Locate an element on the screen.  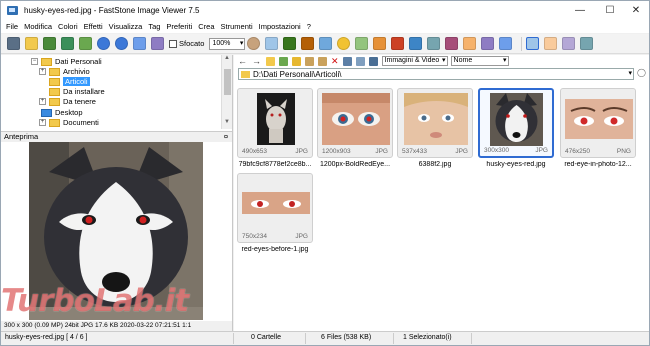
zoom-out-icon is located at coordinates (121, 43).